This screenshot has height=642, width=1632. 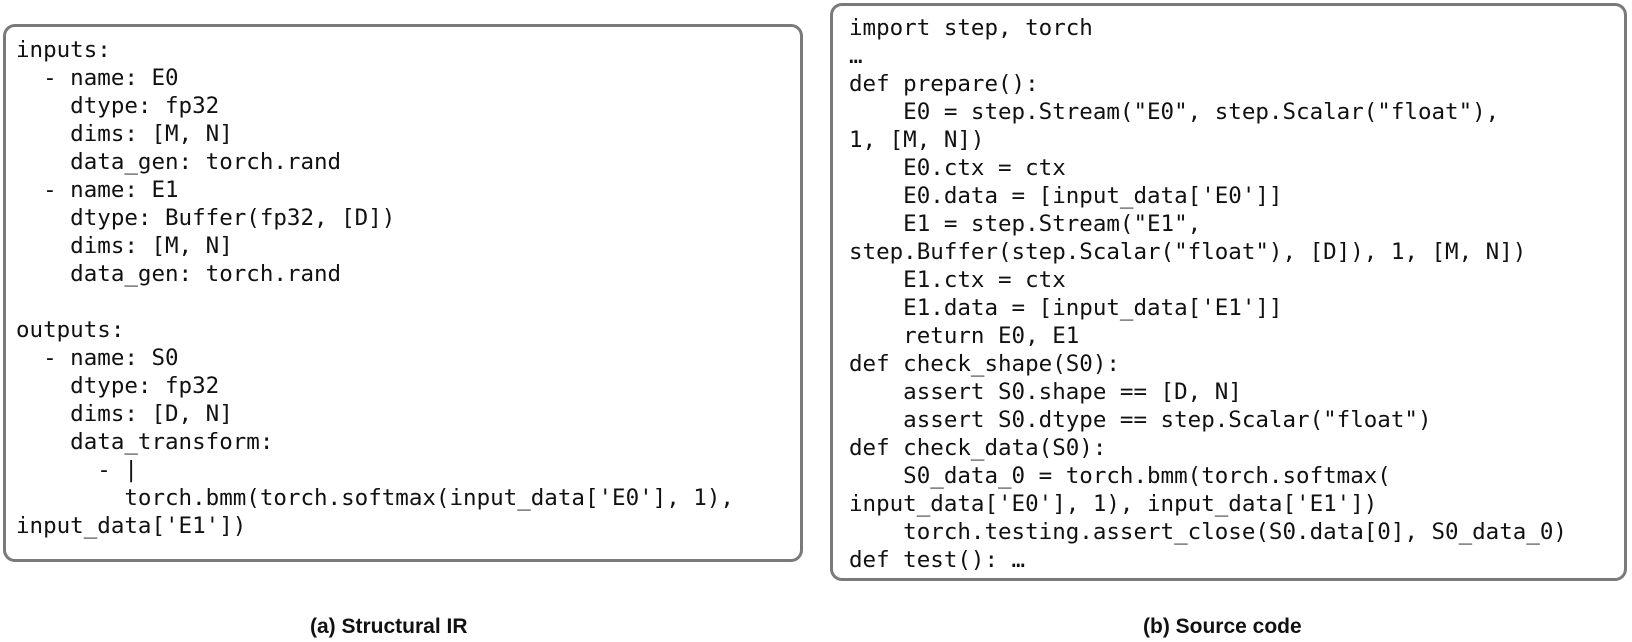 I want to click on source-code-caption: (b) Source code, so click(x=1222, y=626).